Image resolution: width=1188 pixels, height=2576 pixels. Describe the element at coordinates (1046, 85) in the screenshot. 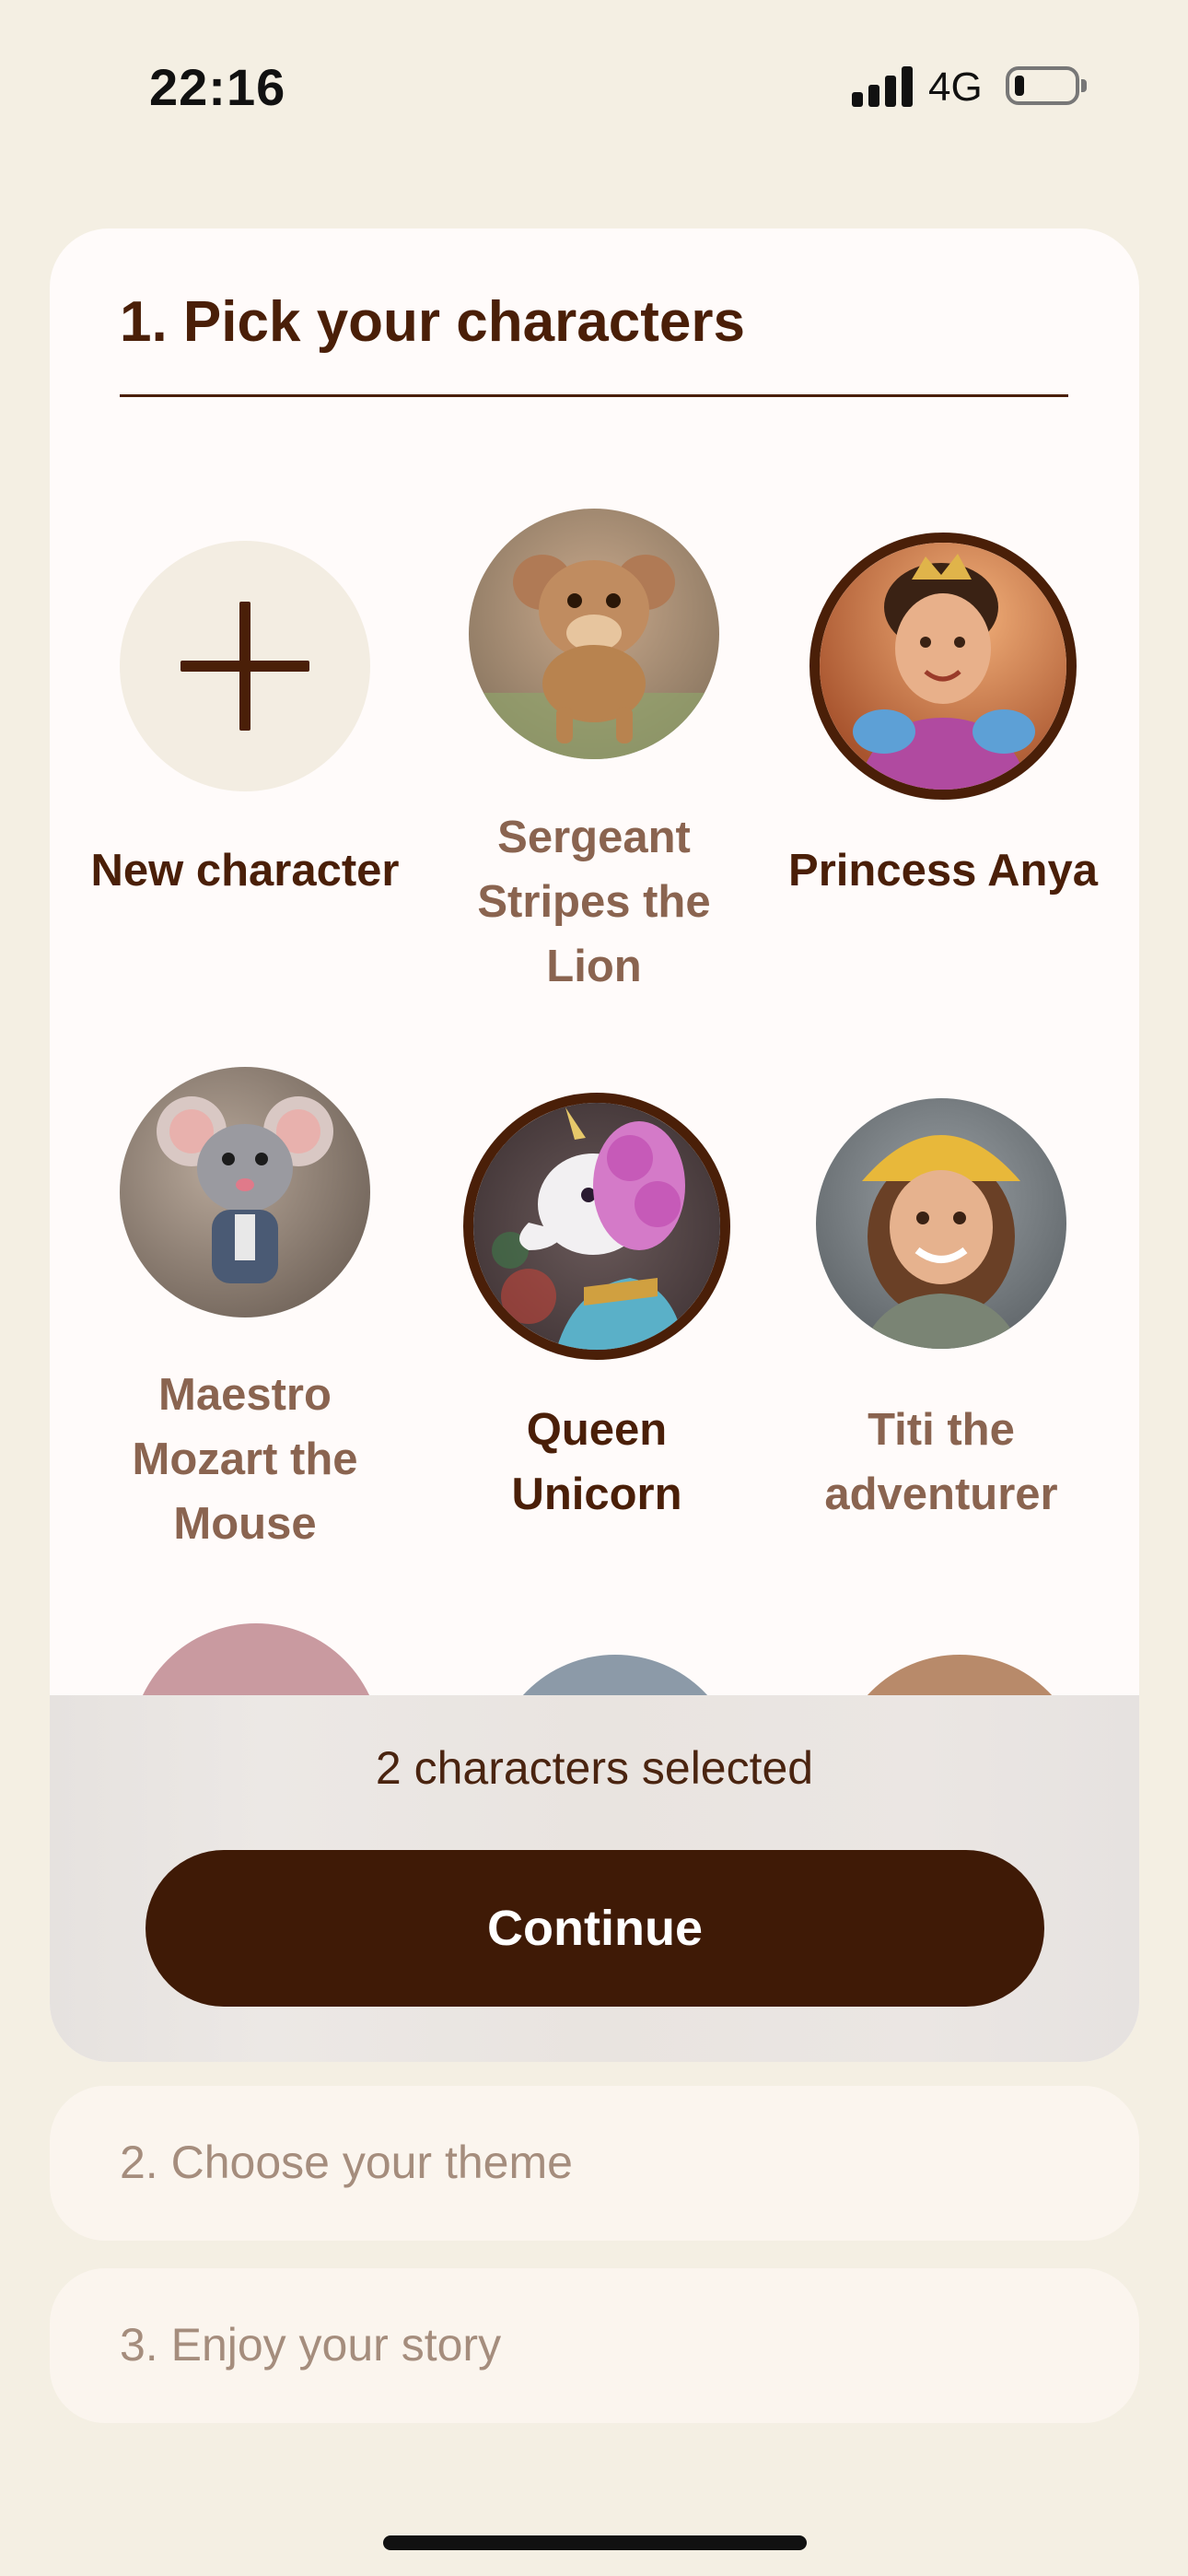

I see `battery-icon` at that location.